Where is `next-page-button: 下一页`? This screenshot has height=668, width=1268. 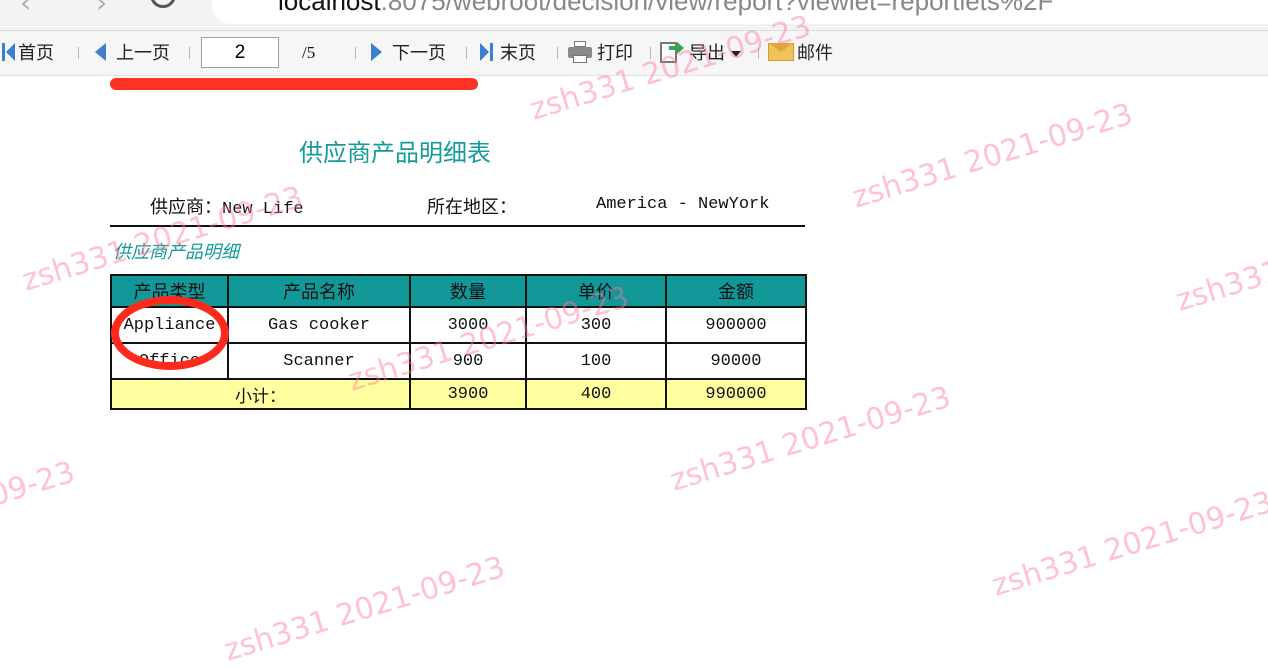 next-page-button: 下一页 is located at coordinates (408, 52).